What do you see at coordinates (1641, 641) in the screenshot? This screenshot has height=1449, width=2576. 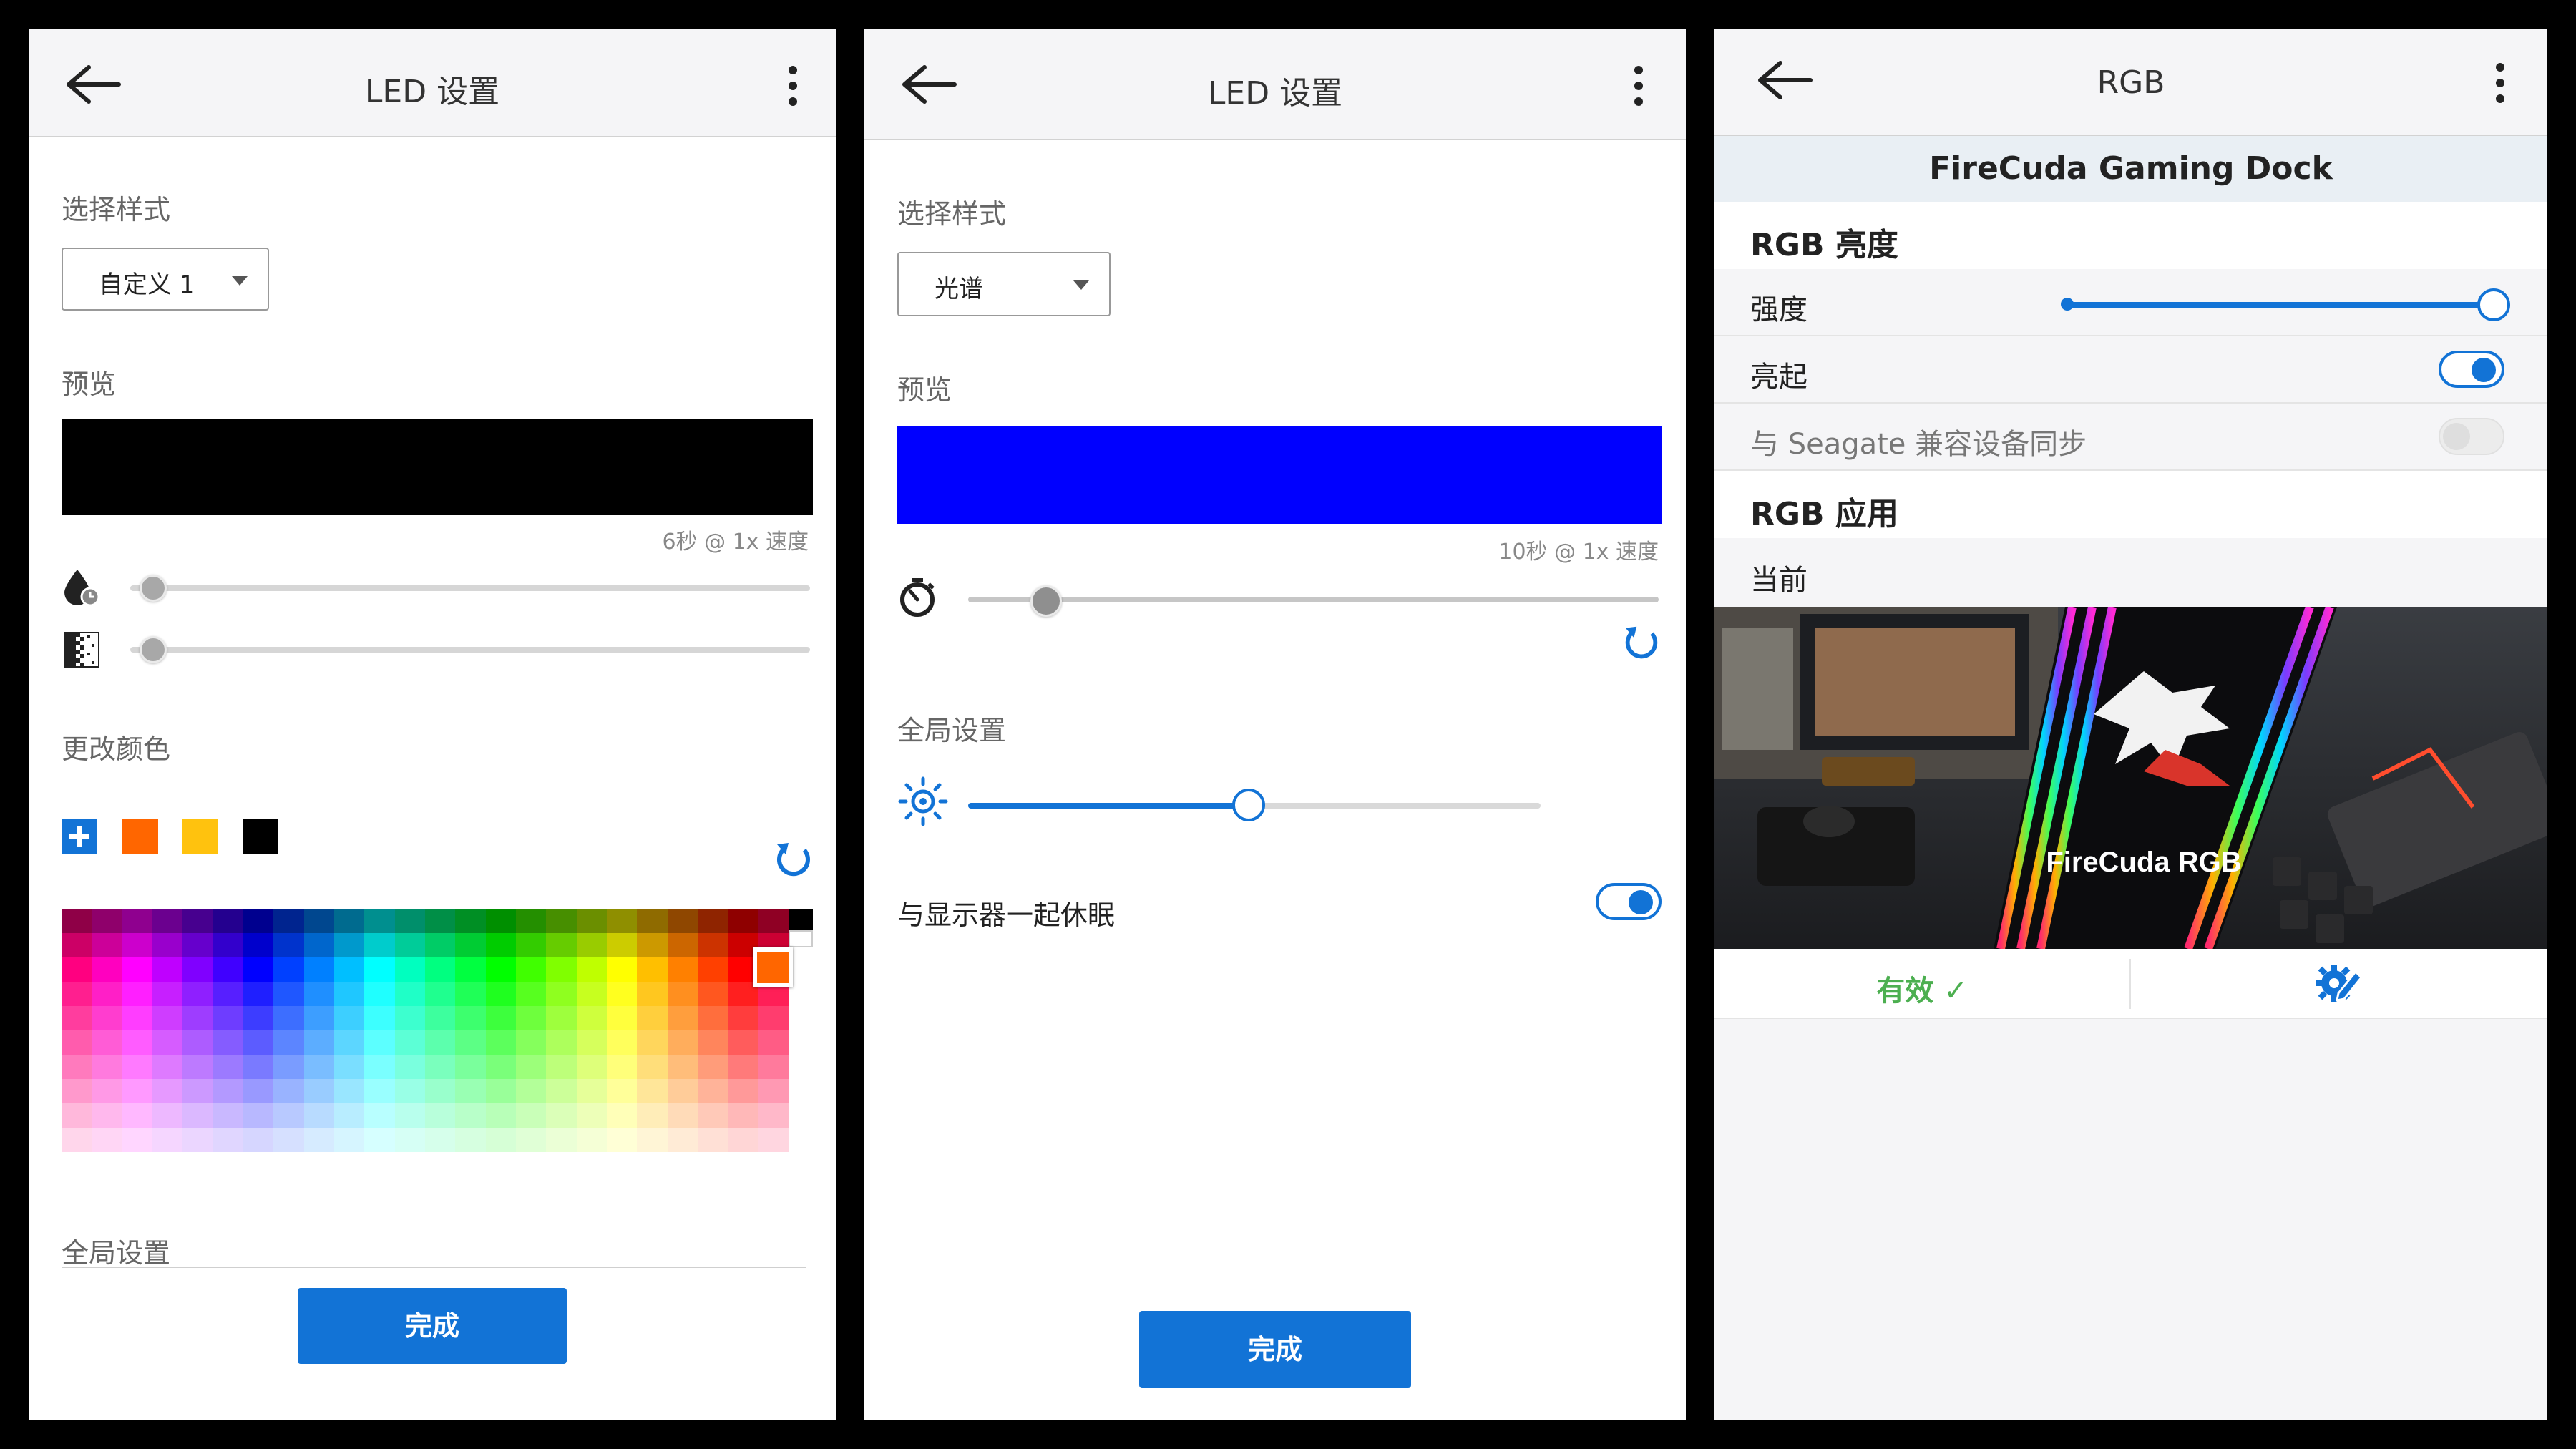 I see `reset-icon` at bounding box center [1641, 641].